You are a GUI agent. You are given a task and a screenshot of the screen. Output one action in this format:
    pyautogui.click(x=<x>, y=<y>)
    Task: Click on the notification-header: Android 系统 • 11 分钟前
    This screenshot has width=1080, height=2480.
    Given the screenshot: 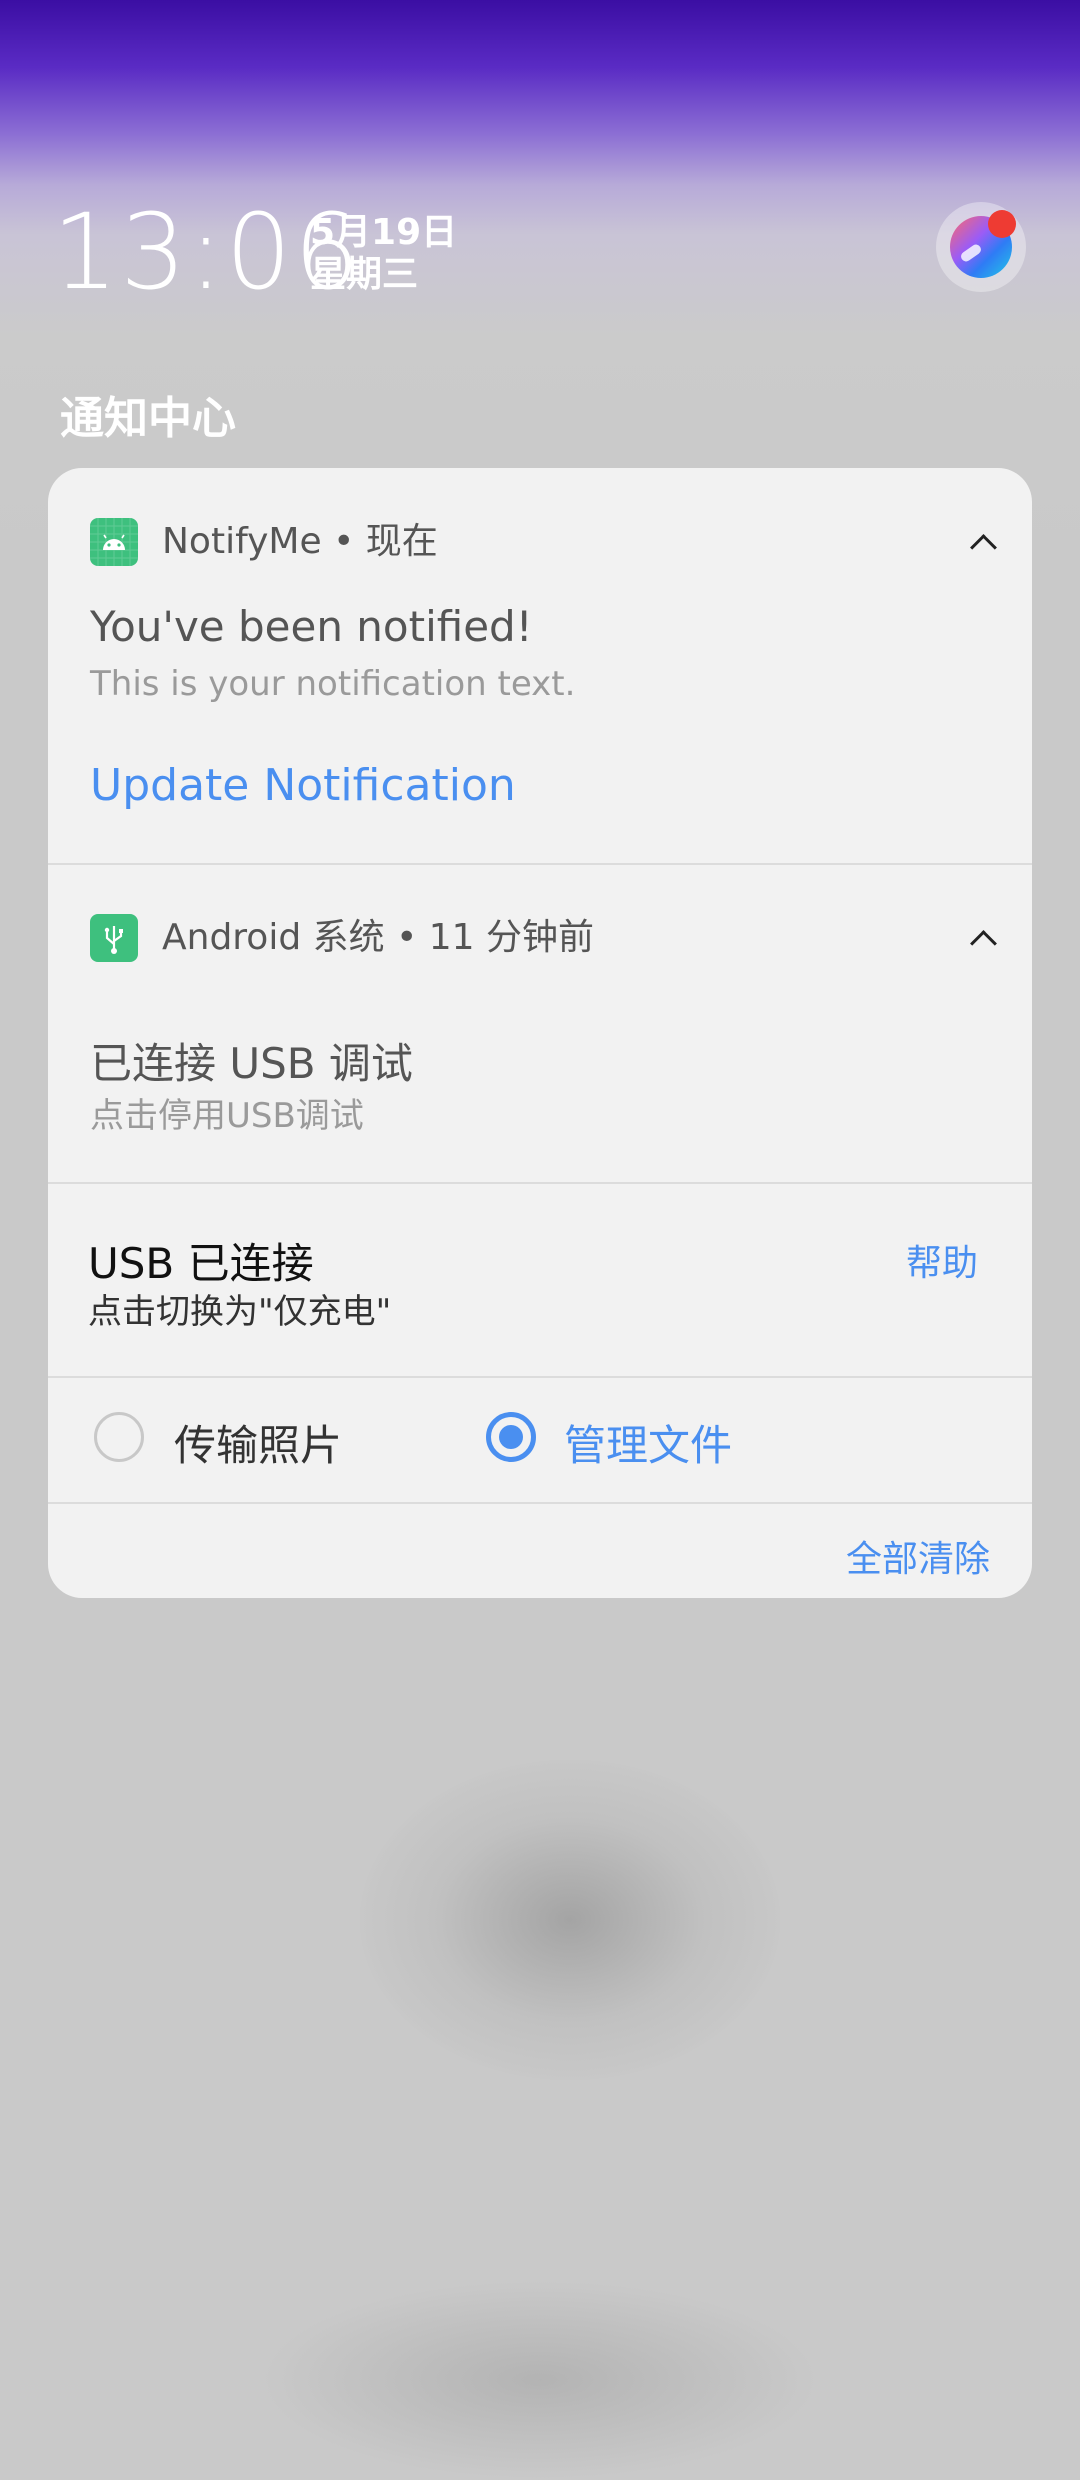 What is the action you would take?
    pyautogui.click(x=540, y=938)
    